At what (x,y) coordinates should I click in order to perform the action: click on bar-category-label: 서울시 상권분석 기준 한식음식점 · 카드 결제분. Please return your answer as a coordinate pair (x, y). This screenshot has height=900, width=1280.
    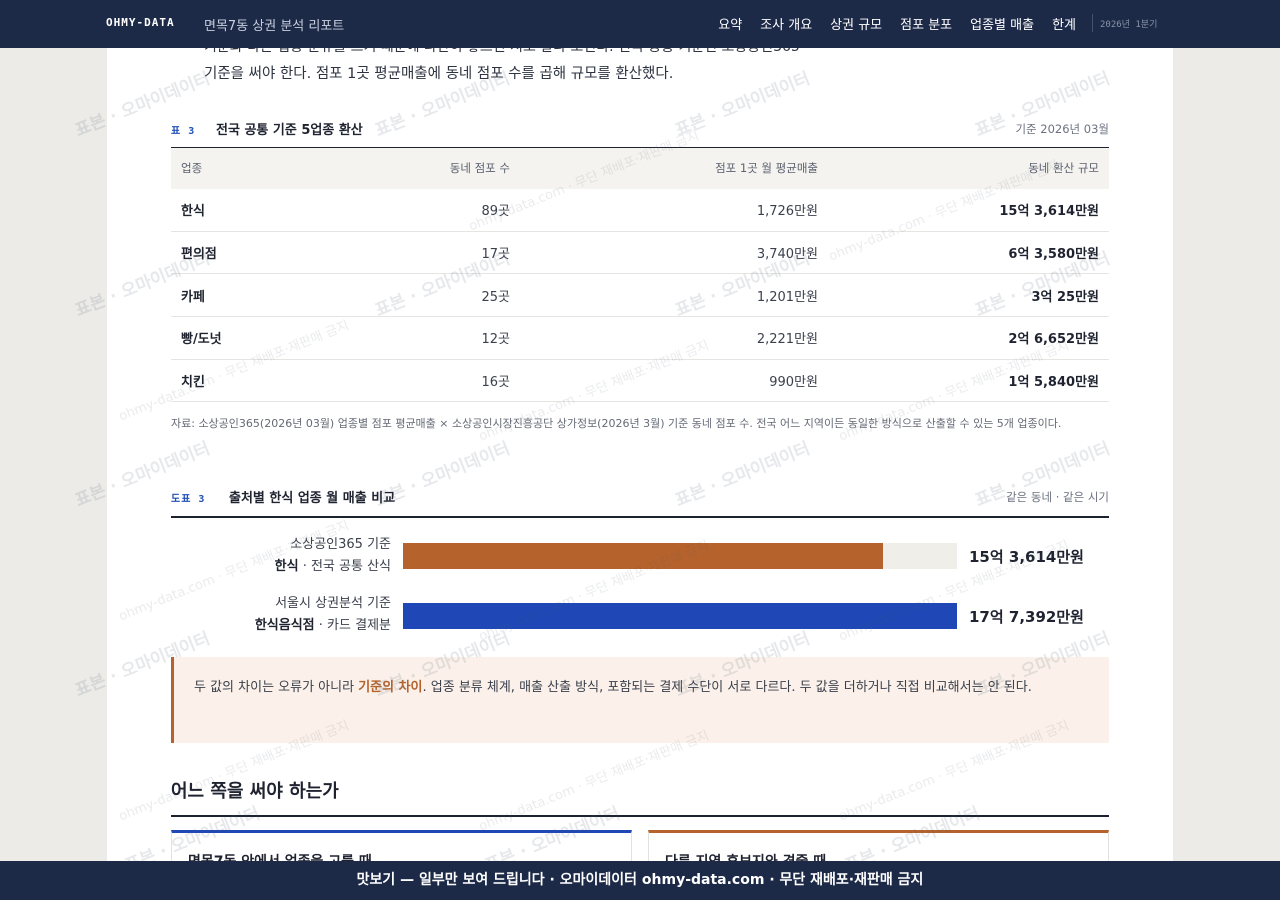
    Looking at the image, I should click on (323, 615).